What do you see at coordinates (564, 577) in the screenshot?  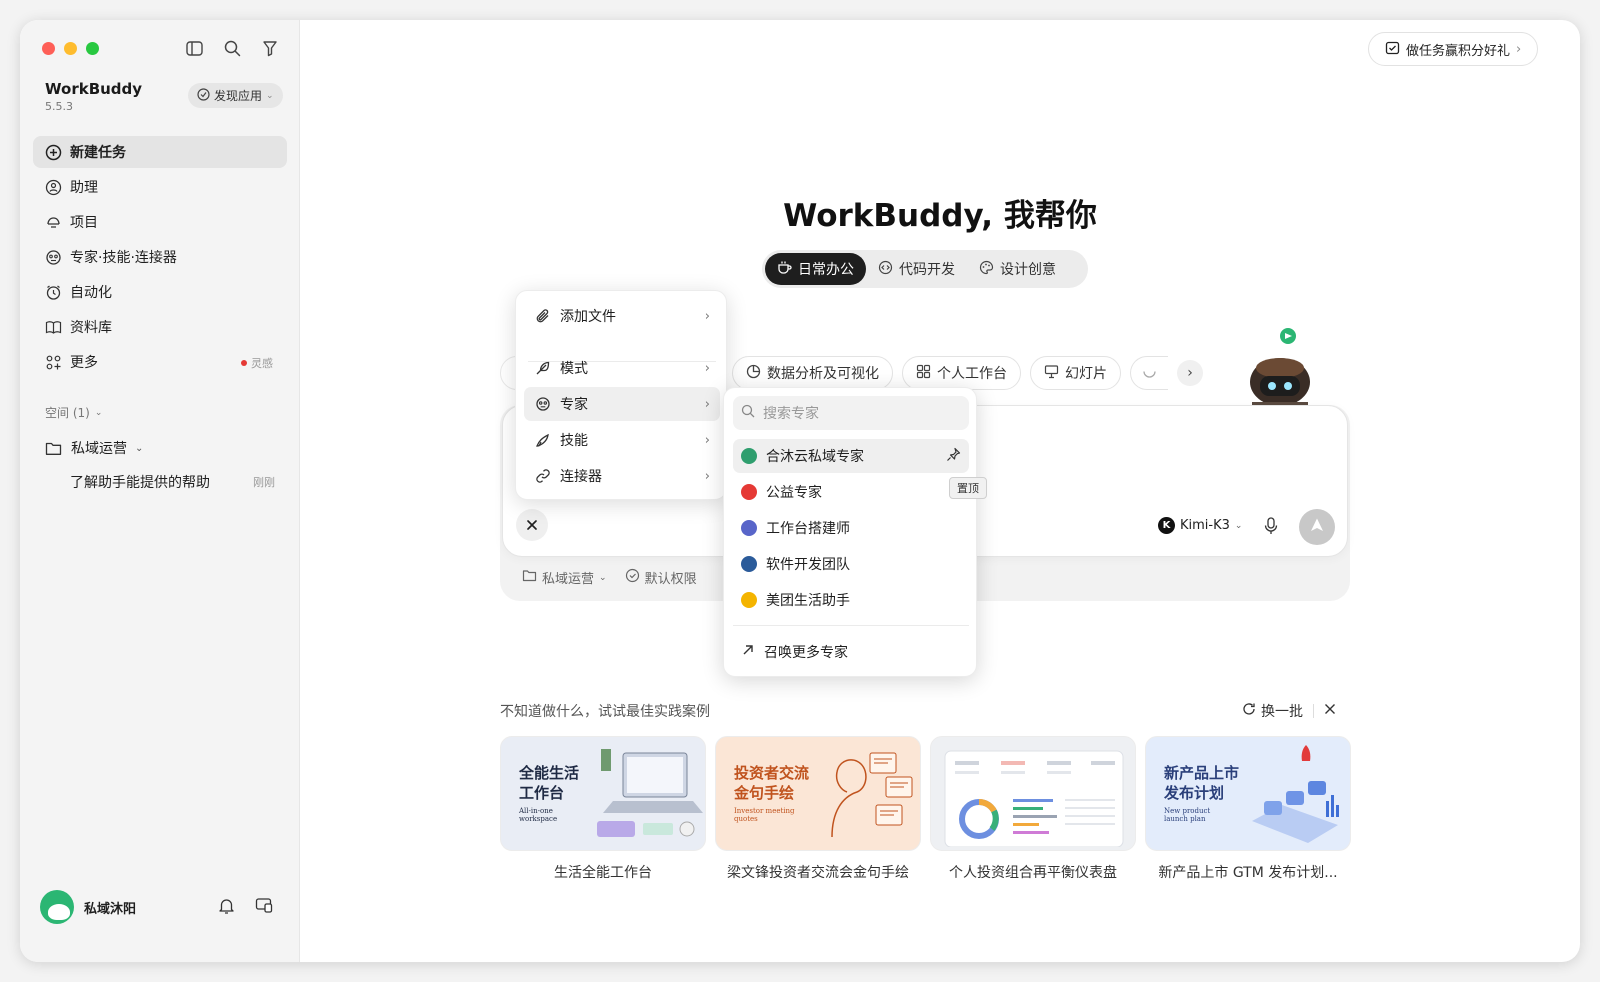 I see `workspace-folder-selector: 私域运营 ⌄` at bounding box center [564, 577].